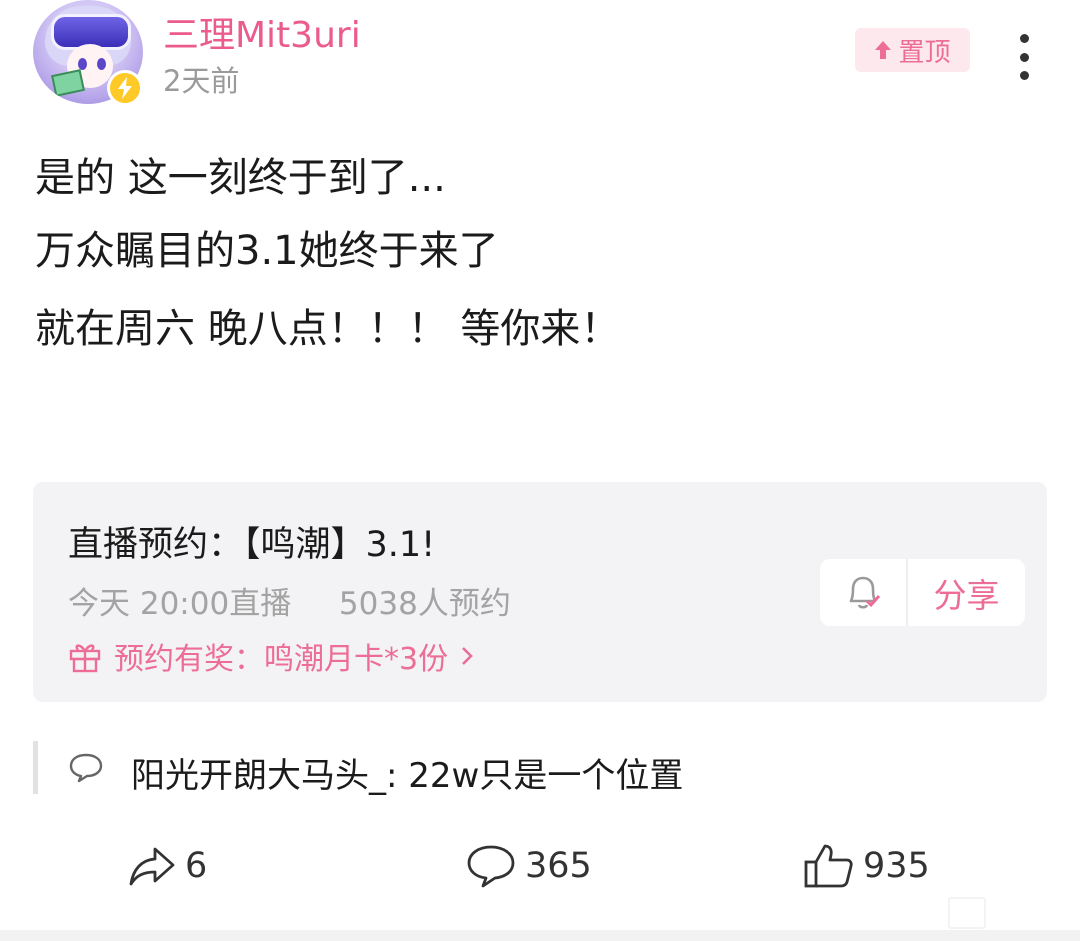  Describe the element at coordinates (540, 935) in the screenshot. I see `bottom-divider` at that location.